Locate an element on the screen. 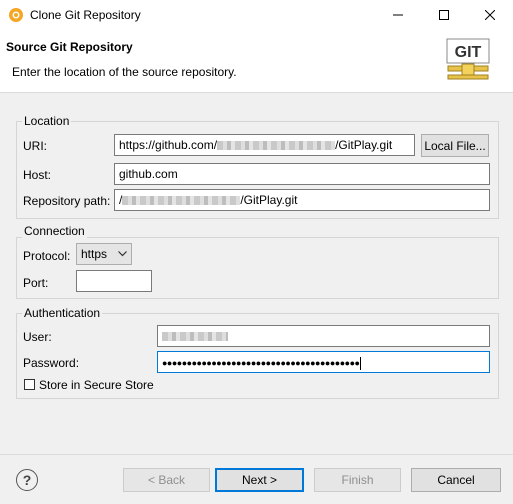  back-button: < Back is located at coordinates (166, 480).